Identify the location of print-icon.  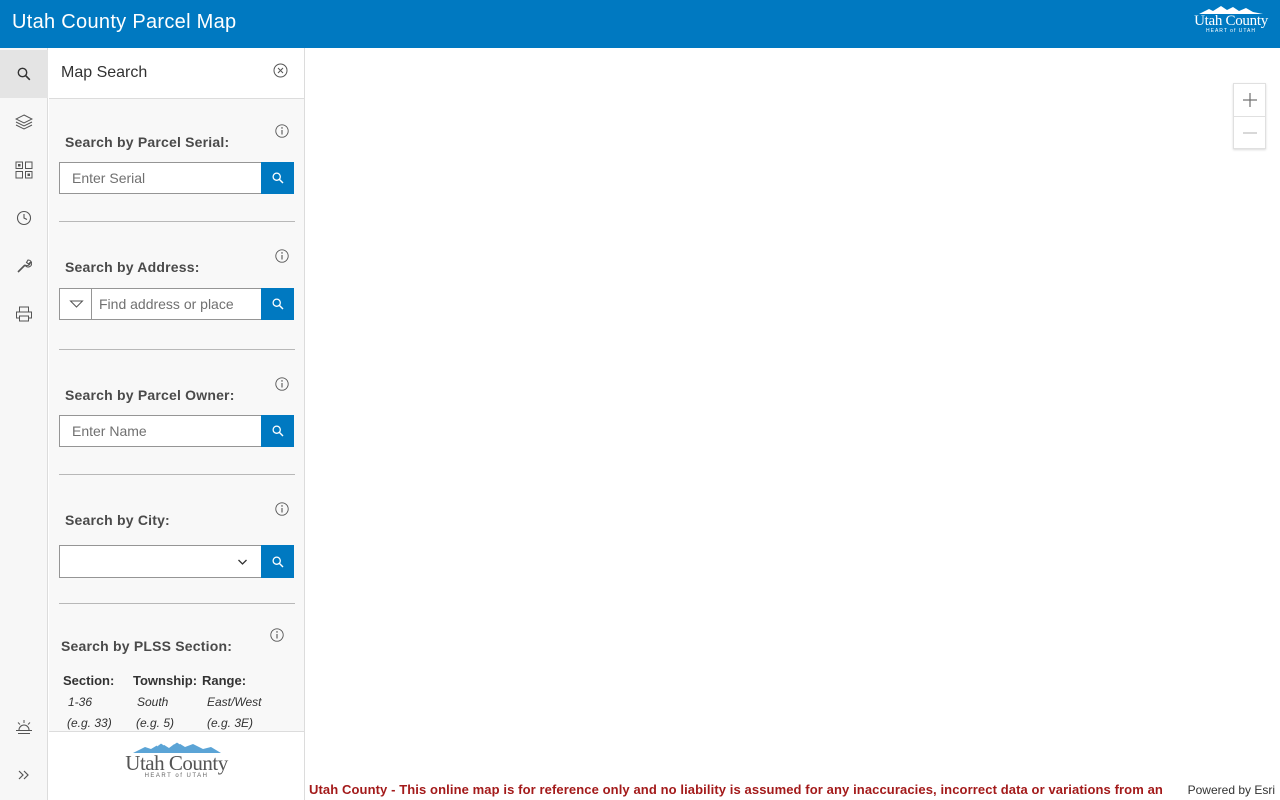
(24, 314).